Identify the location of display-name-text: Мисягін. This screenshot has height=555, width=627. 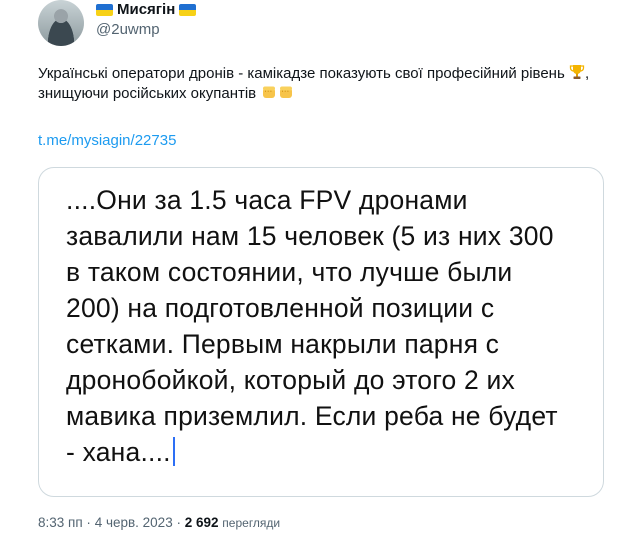
(146, 9).